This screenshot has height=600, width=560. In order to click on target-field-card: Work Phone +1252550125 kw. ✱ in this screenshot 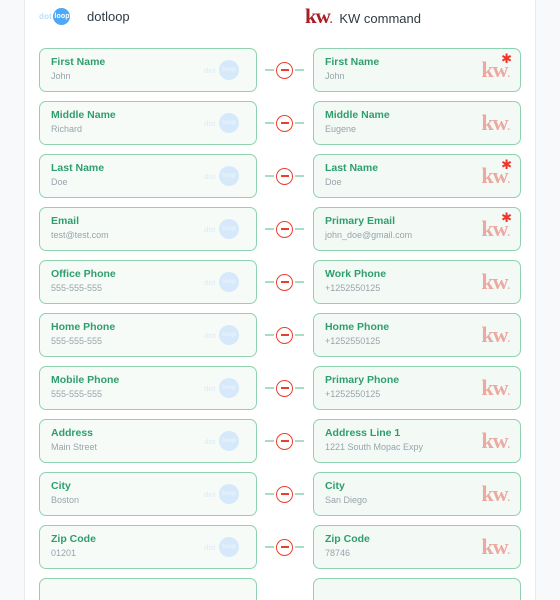, I will do `click(416, 282)`.